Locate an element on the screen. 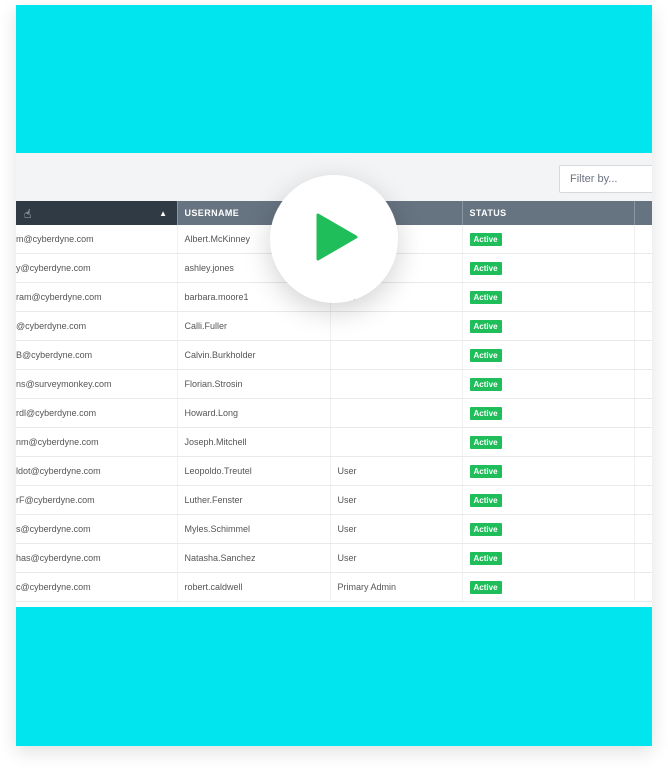  cell-username: Florian.Strosin is located at coordinates (254, 384).